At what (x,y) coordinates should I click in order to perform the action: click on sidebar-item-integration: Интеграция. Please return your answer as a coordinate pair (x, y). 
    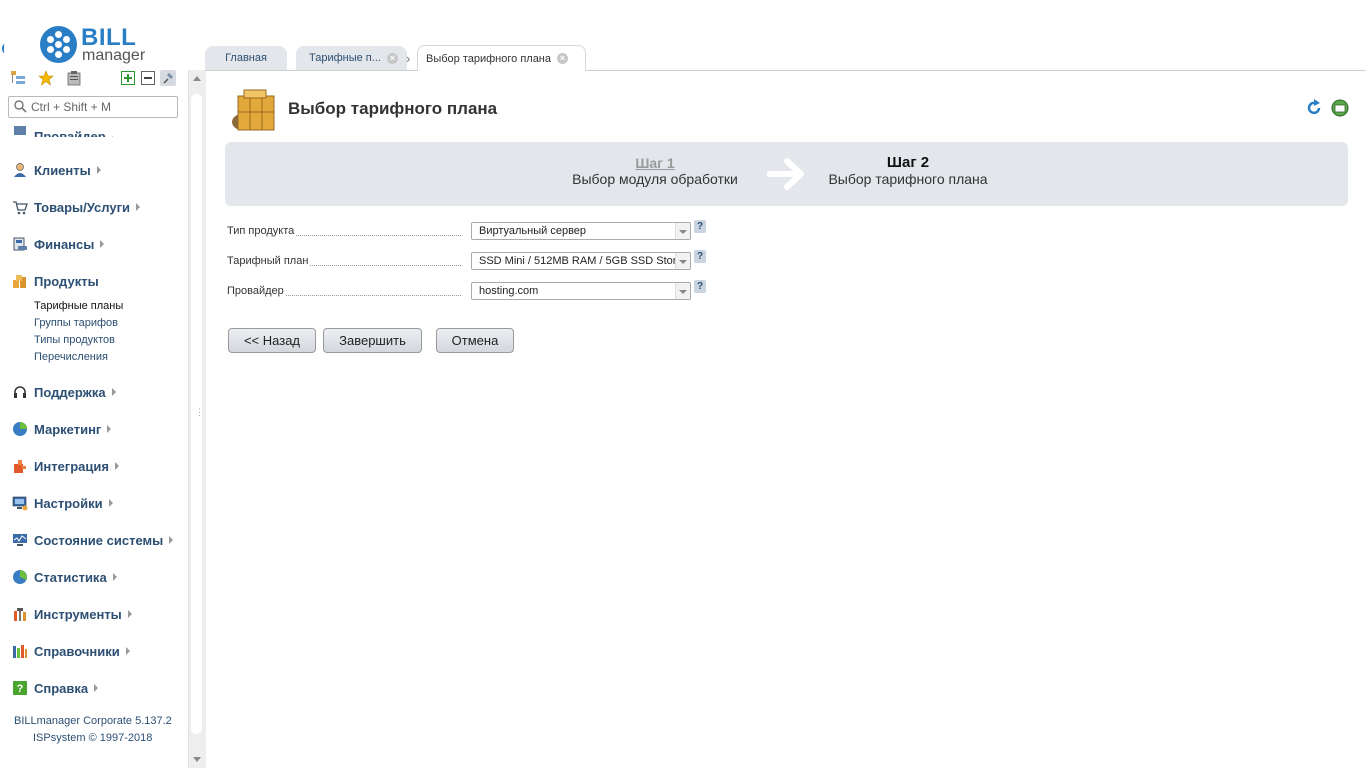
    Looking at the image, I should click on (65, 466).